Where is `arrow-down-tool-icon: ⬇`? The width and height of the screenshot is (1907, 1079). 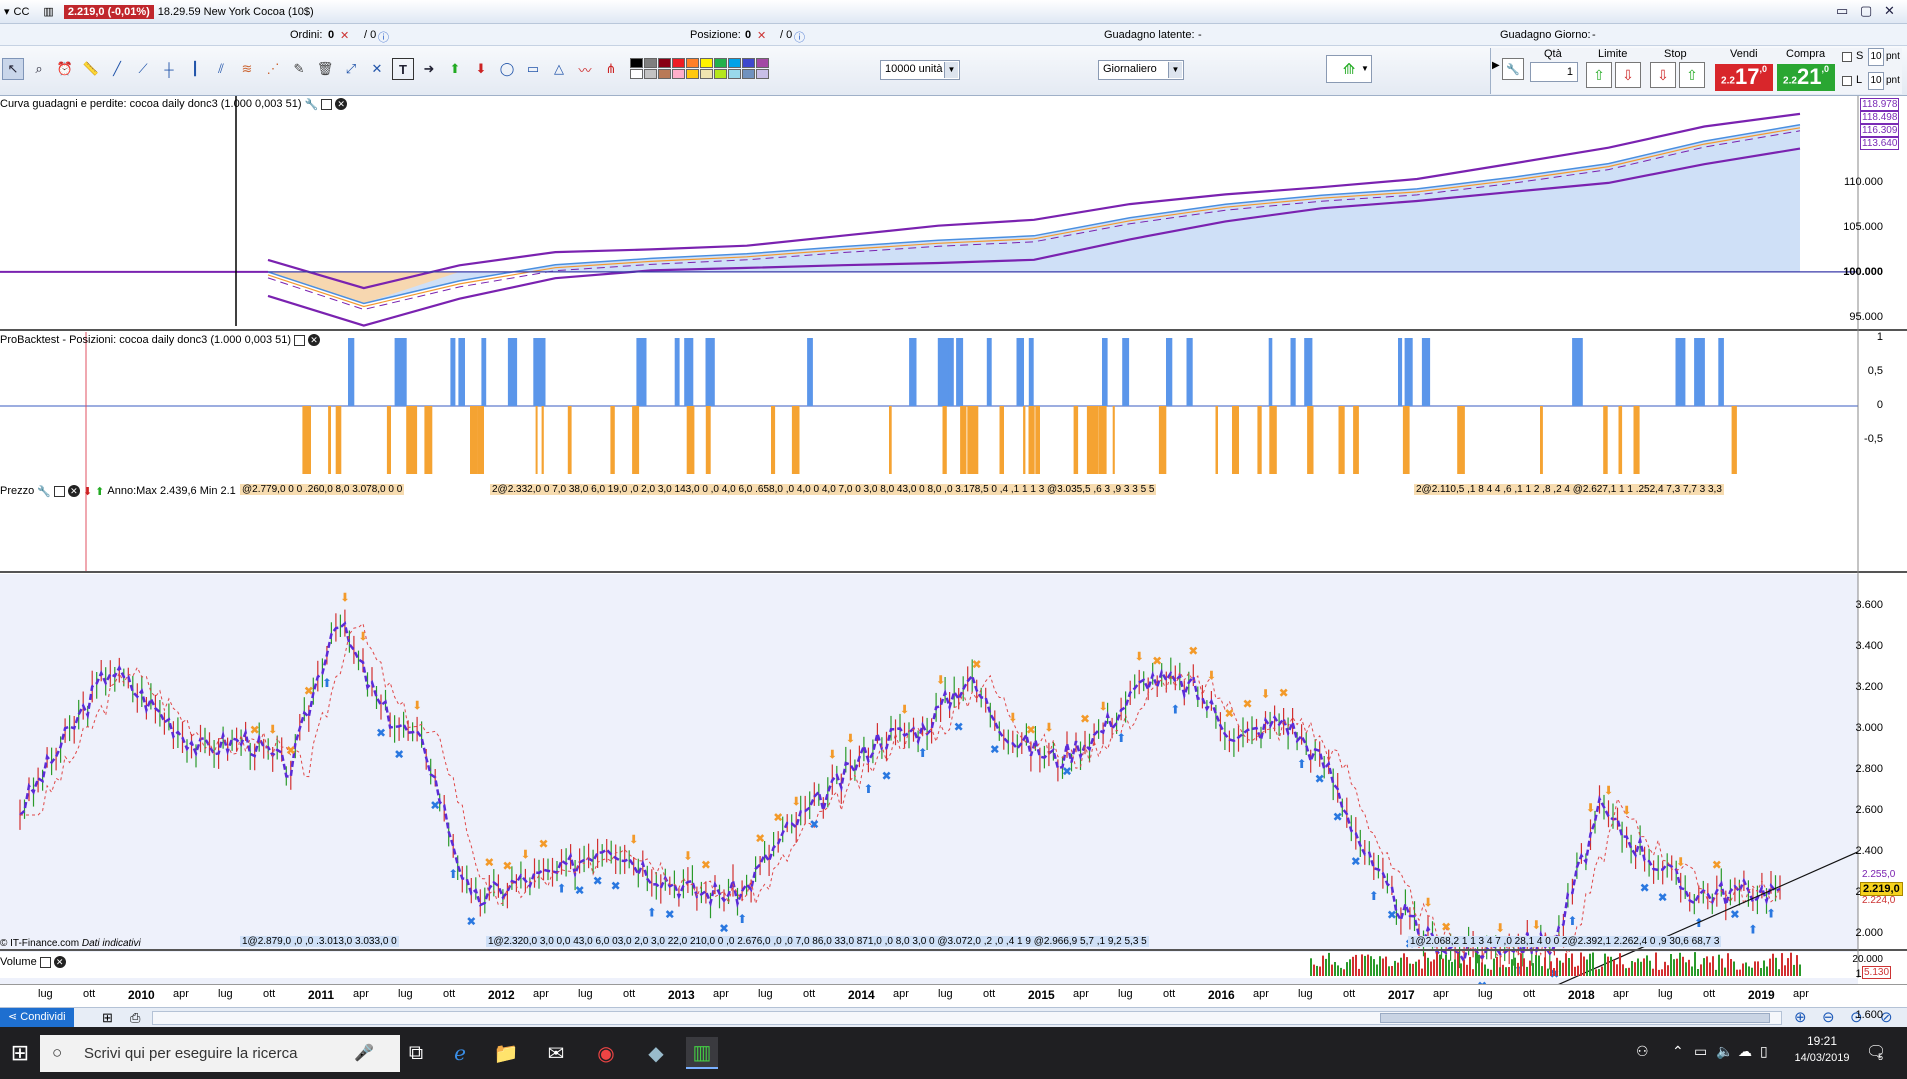
arrow-down-tool-icon: ⬇ is located at coordinates (481, 69).